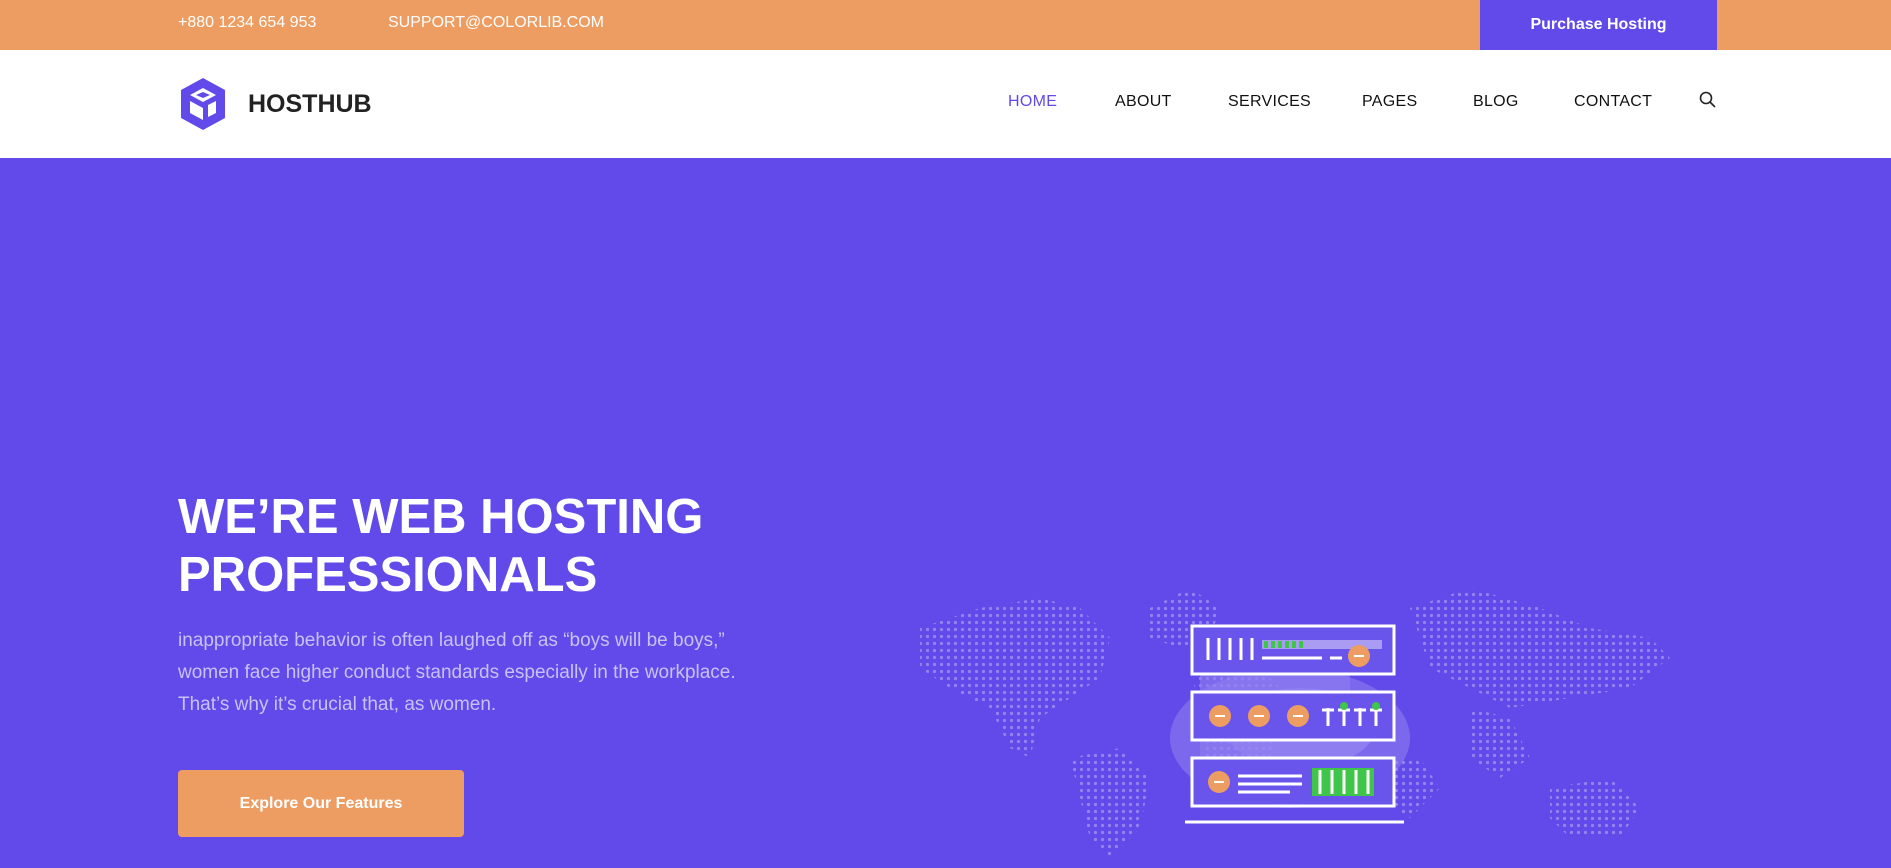 Image resolution: width=1891 pixels, height=868 pixels. I want to click on nav-pages: PAGES, so click(1389, 102).